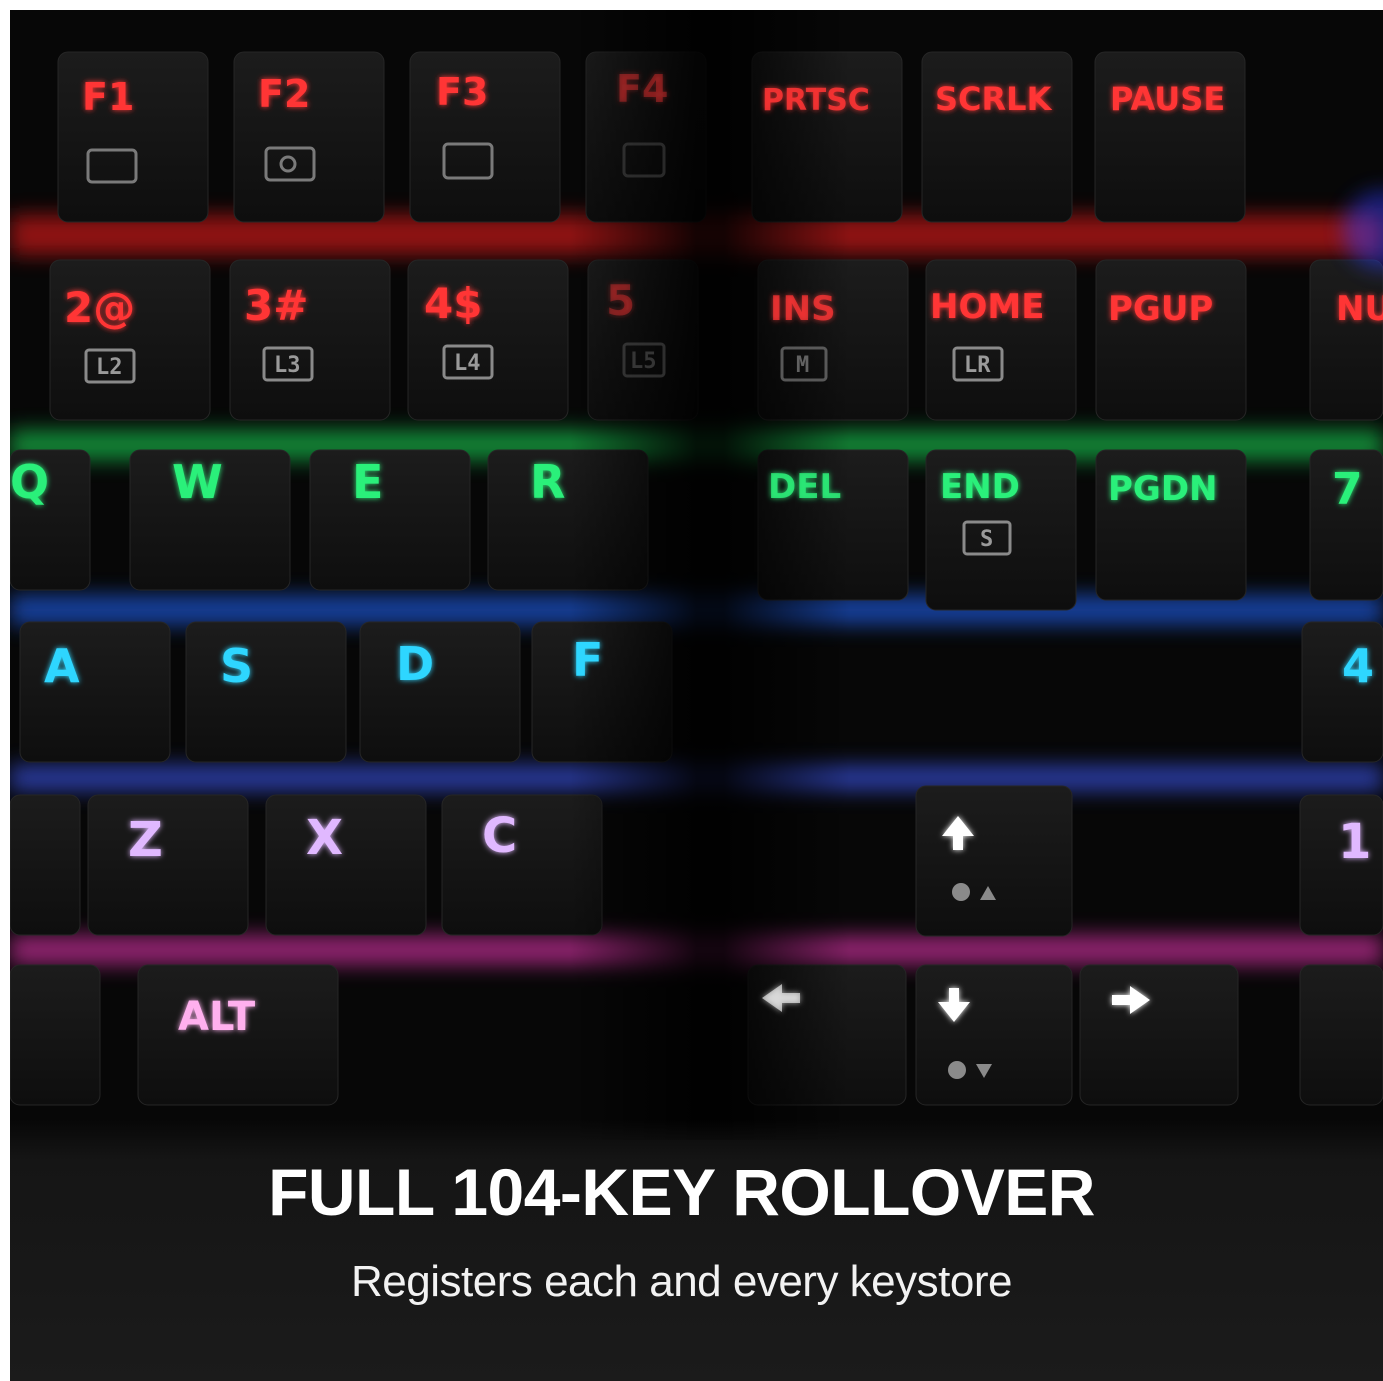 This screenshot has height=1381, width=1383. Describe the element at coordinates (462, 92) in the screenshot. I see `key-f3: F3` at that location.